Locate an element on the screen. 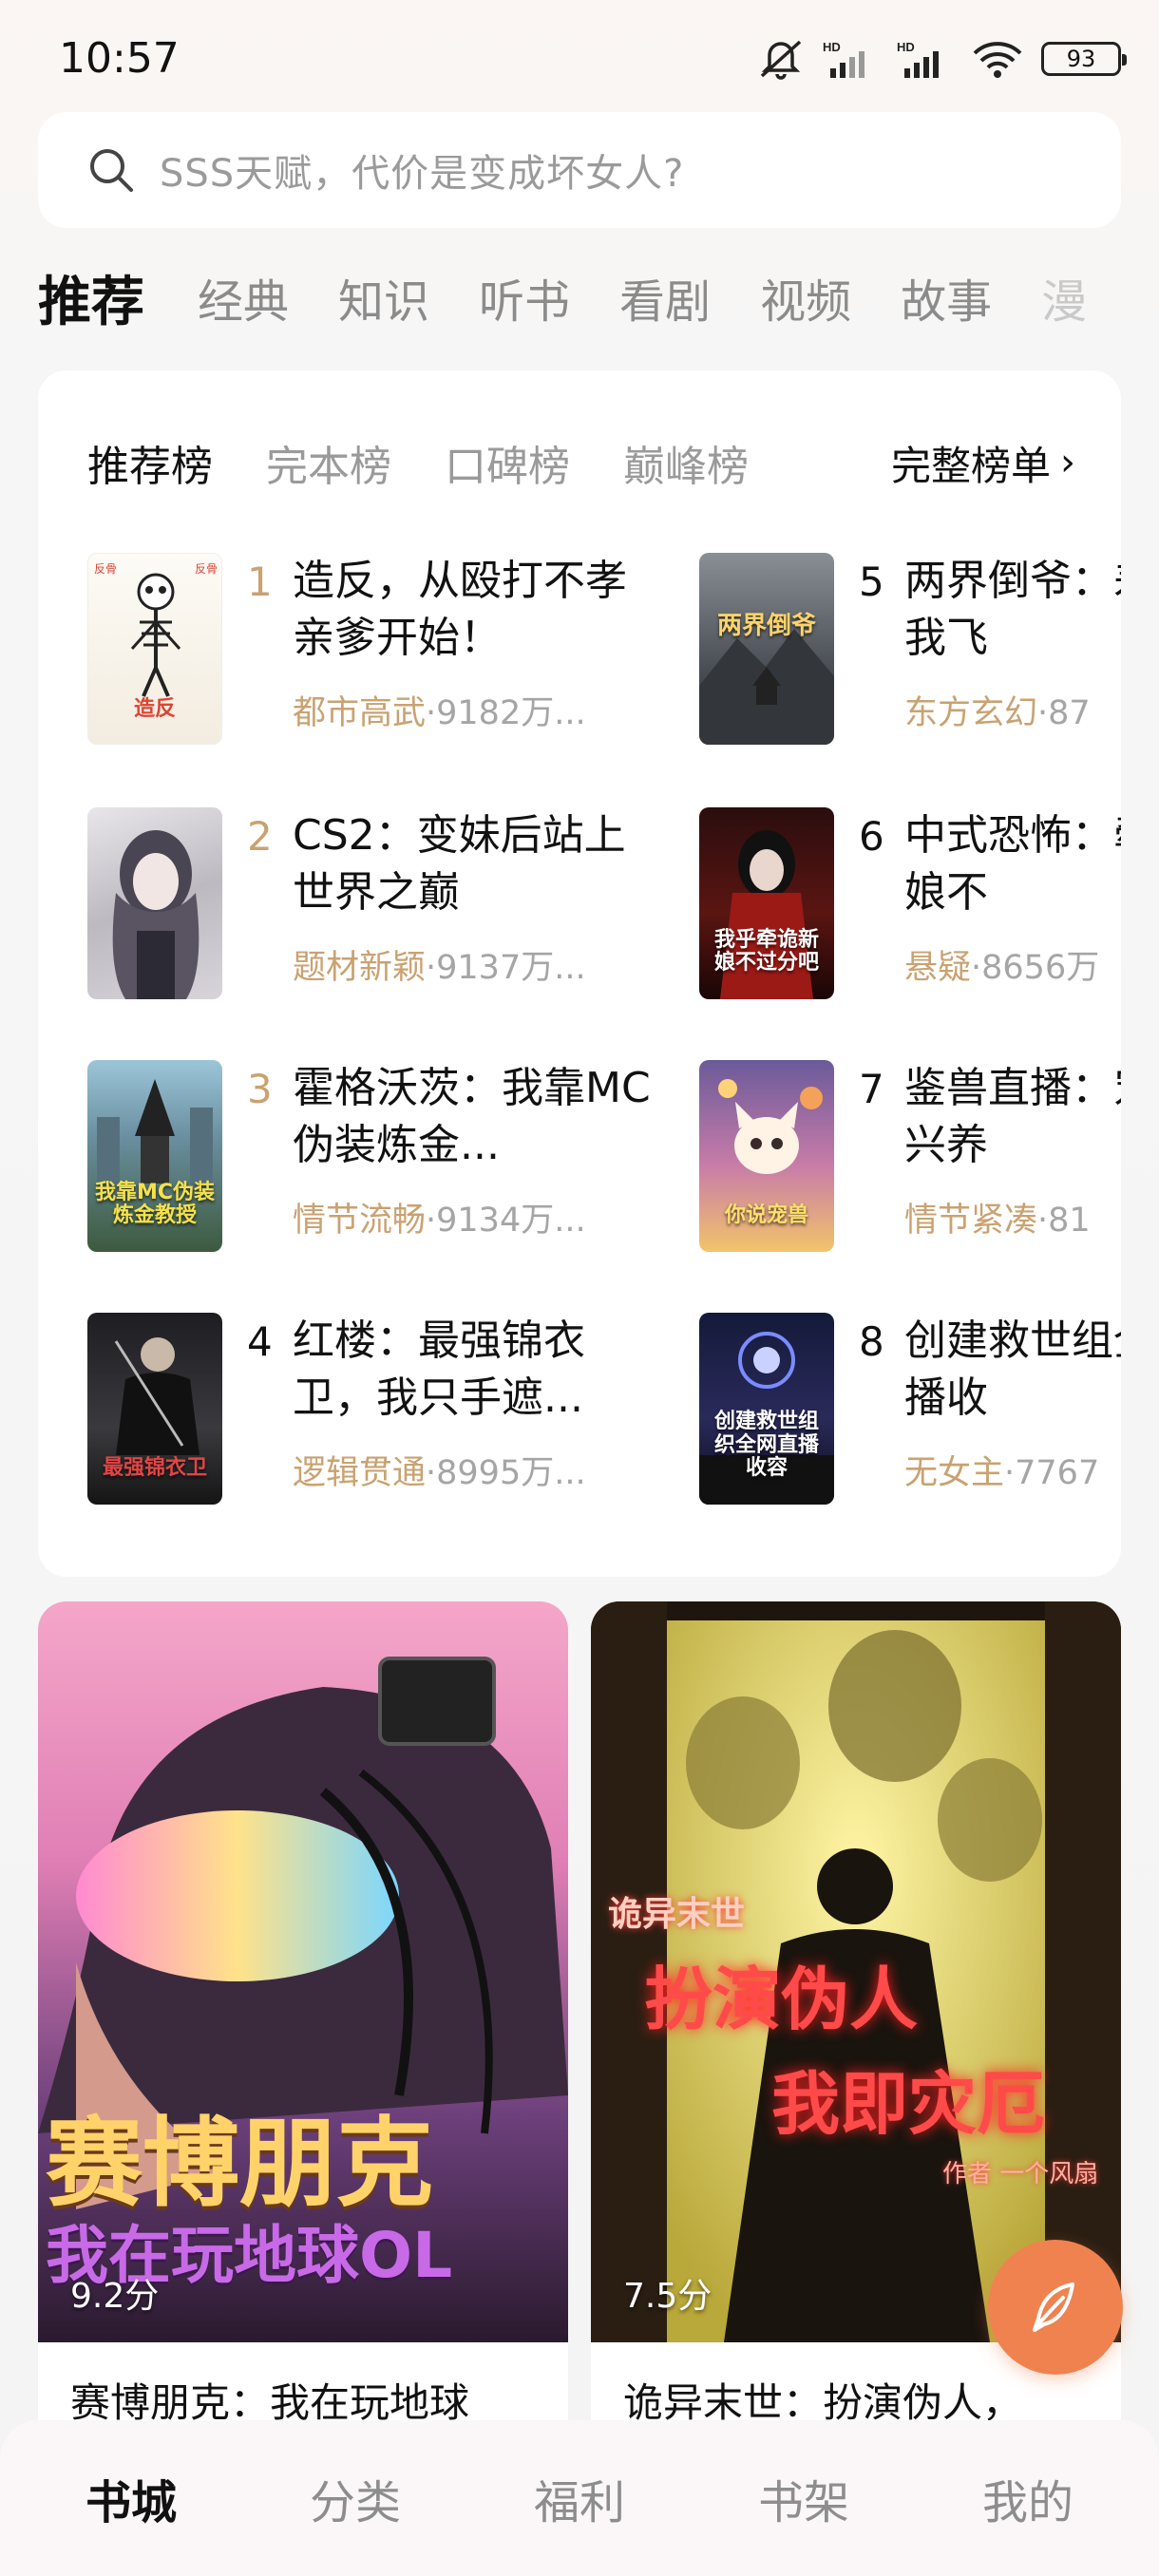 The height and width of the screenshot is (2576, 1159). rank-number: 7 is located at coordinates (871, 1089).